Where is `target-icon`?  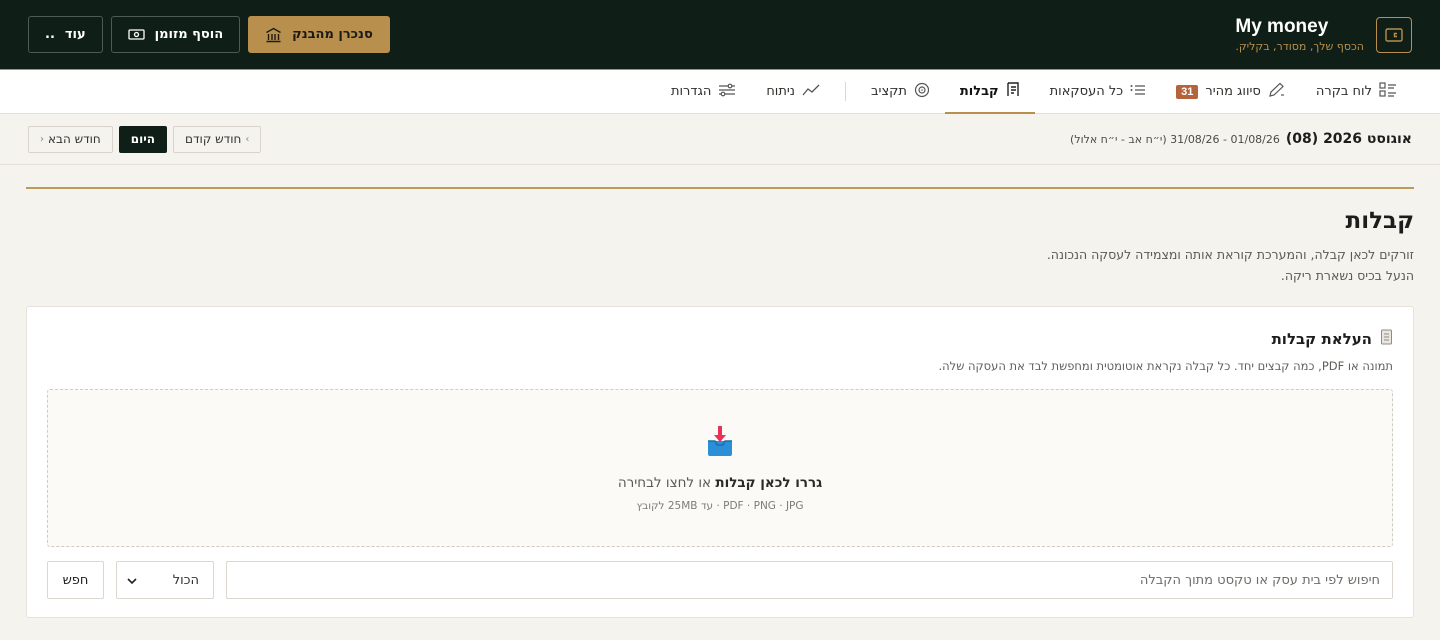 target-icon is located at coordinates (922, 92).